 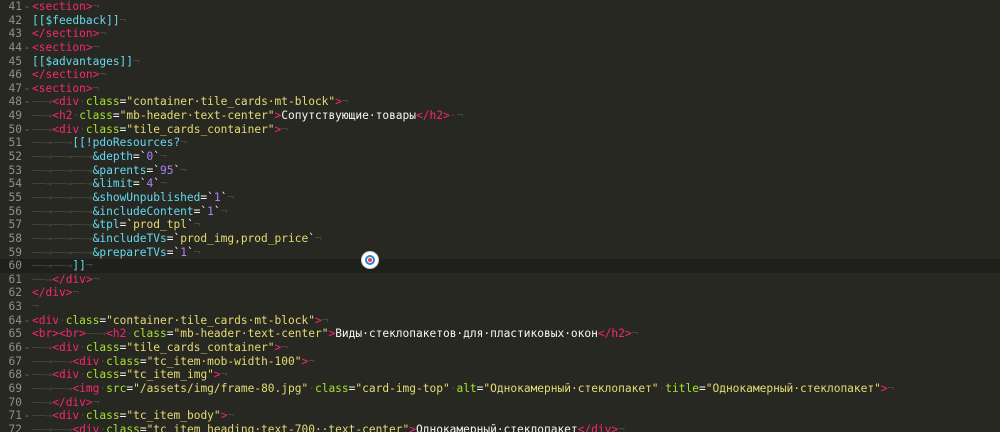 What do you see at coordinates (516, 416) in the screenshot?
I see `code-content: ——→<div·class="tc_item_body">¬` at bounding box center [516, 416].